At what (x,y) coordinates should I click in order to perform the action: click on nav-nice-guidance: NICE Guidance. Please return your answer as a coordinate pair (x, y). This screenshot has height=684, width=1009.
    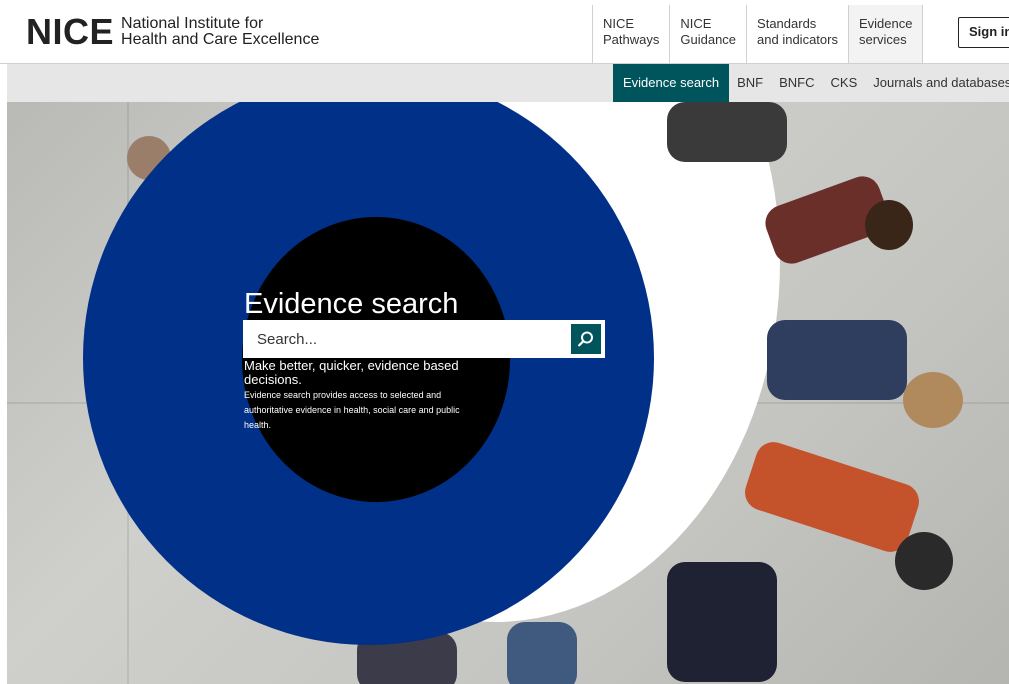
    Looking at the image, I should click on (707, 34).